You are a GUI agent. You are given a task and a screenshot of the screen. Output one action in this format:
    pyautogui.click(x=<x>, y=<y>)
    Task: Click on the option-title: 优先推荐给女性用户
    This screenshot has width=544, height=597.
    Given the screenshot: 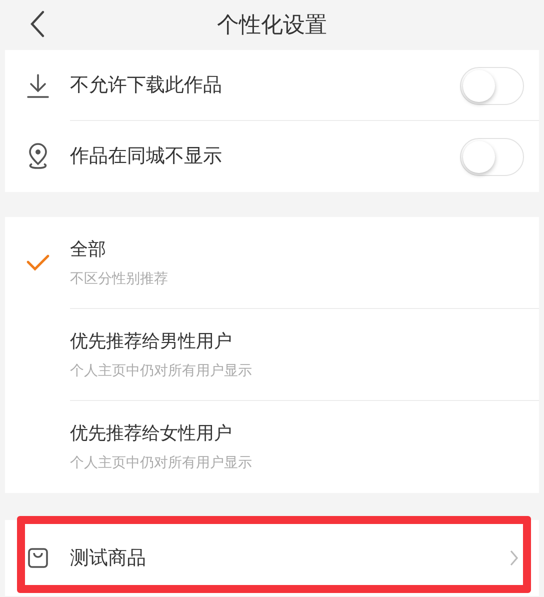 What is the action you would take?
    pyautogui.click(x=151, y=434)
    